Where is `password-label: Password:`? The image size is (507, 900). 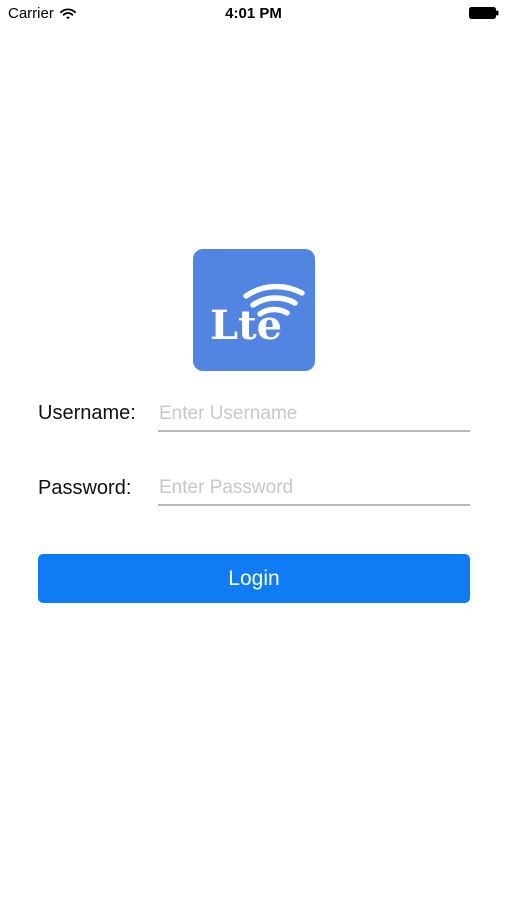
password-label: Password: is located at coordinates (85, 488).